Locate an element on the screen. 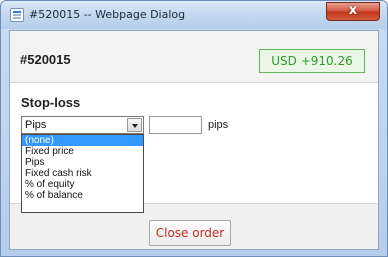  window-close-button: x is located at coordinates (353, 11).